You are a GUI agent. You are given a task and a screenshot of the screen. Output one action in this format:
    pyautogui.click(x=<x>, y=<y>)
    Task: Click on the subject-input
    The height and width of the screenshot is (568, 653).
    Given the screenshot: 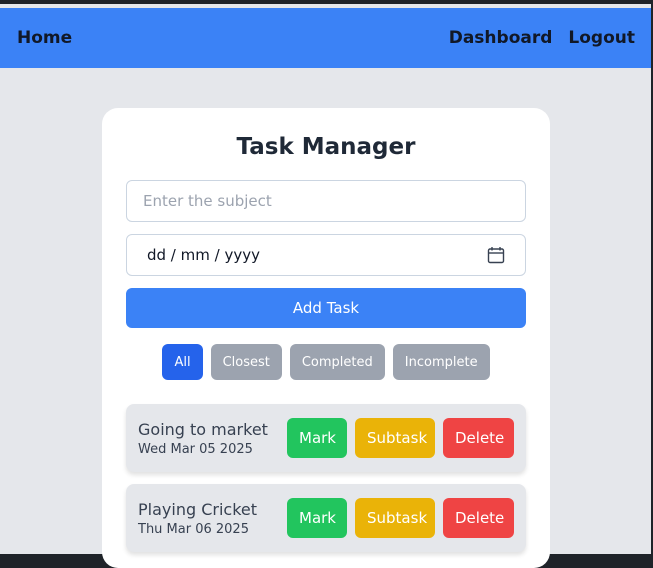 What is the action you would take?
    pyautogui.click(x=326, y=201)
    